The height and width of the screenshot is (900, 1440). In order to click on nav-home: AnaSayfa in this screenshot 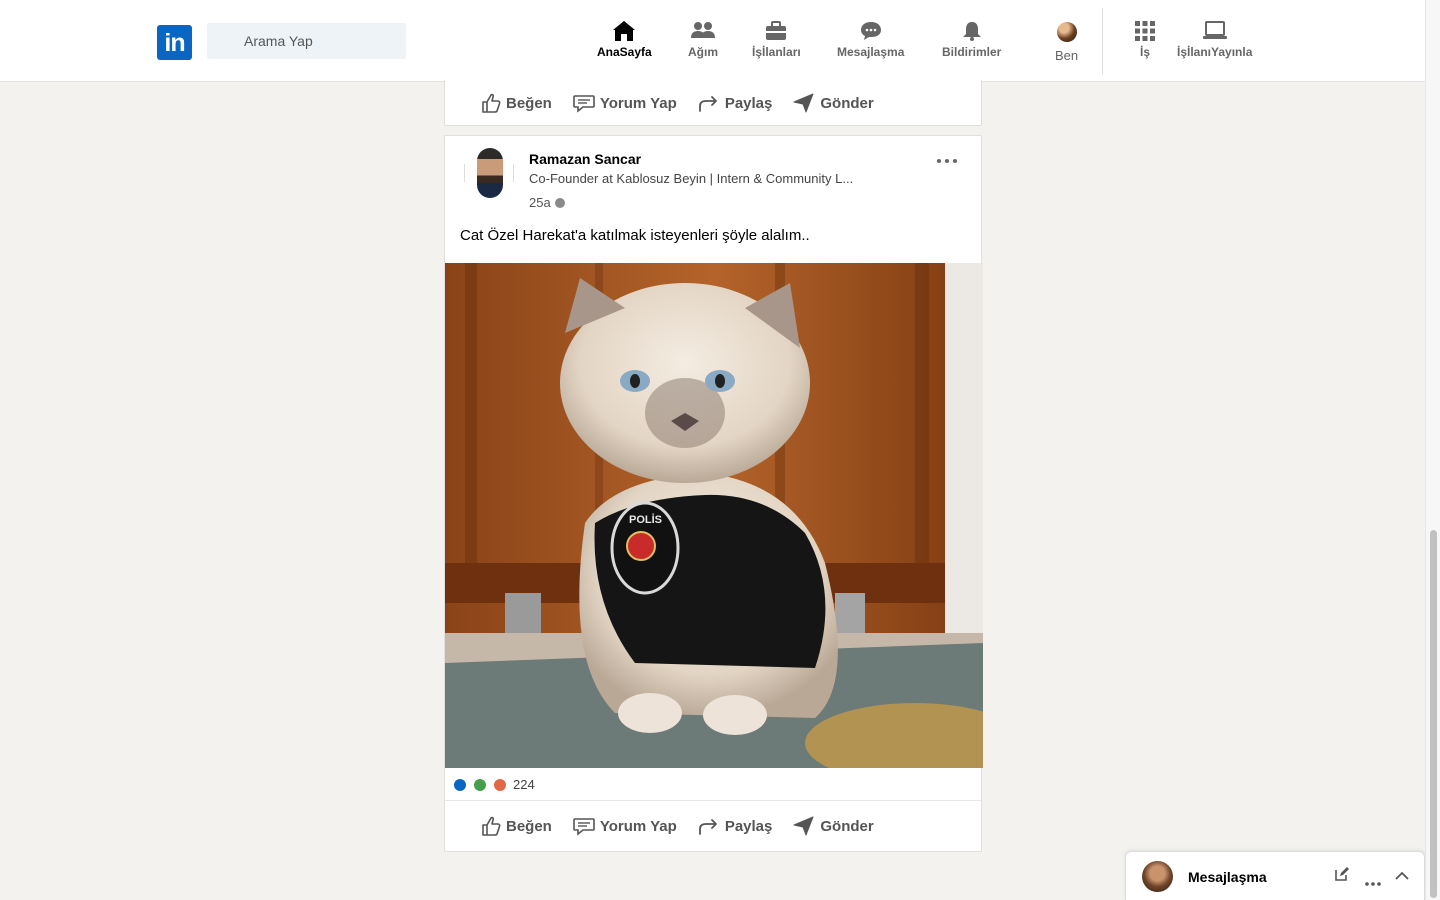, I will do `click(624, 39)`.